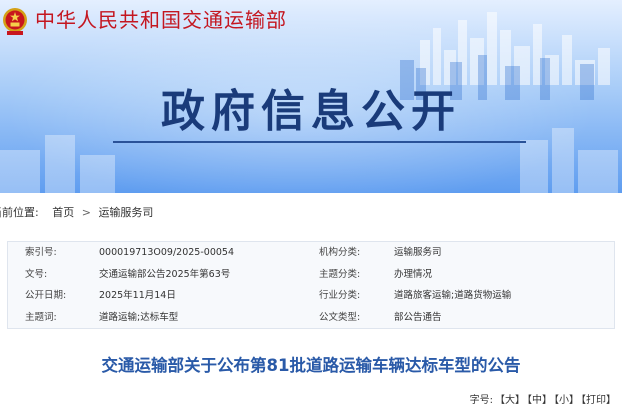  Describe the element at coordinates (63, 213) in the screenshot. I see `breadcrumb-home-link: 首页` at that location.